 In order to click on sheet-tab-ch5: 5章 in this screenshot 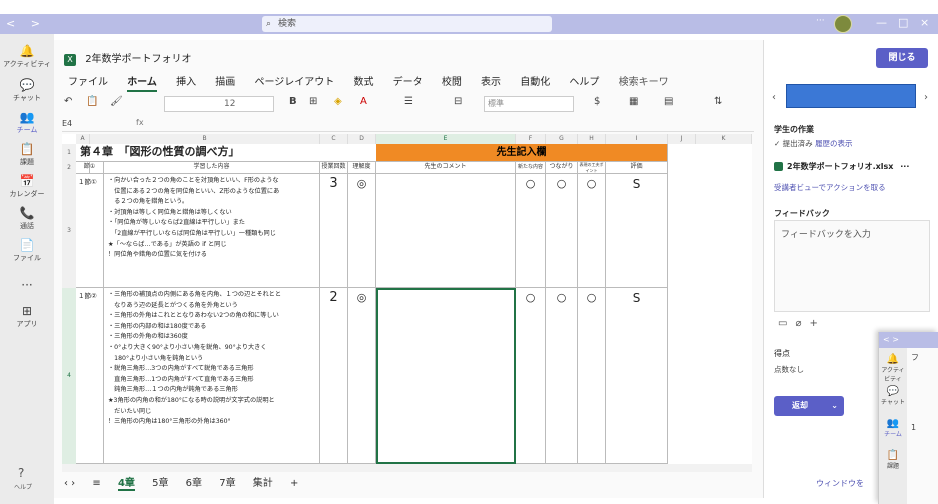, I will do `click(160, 483)`.